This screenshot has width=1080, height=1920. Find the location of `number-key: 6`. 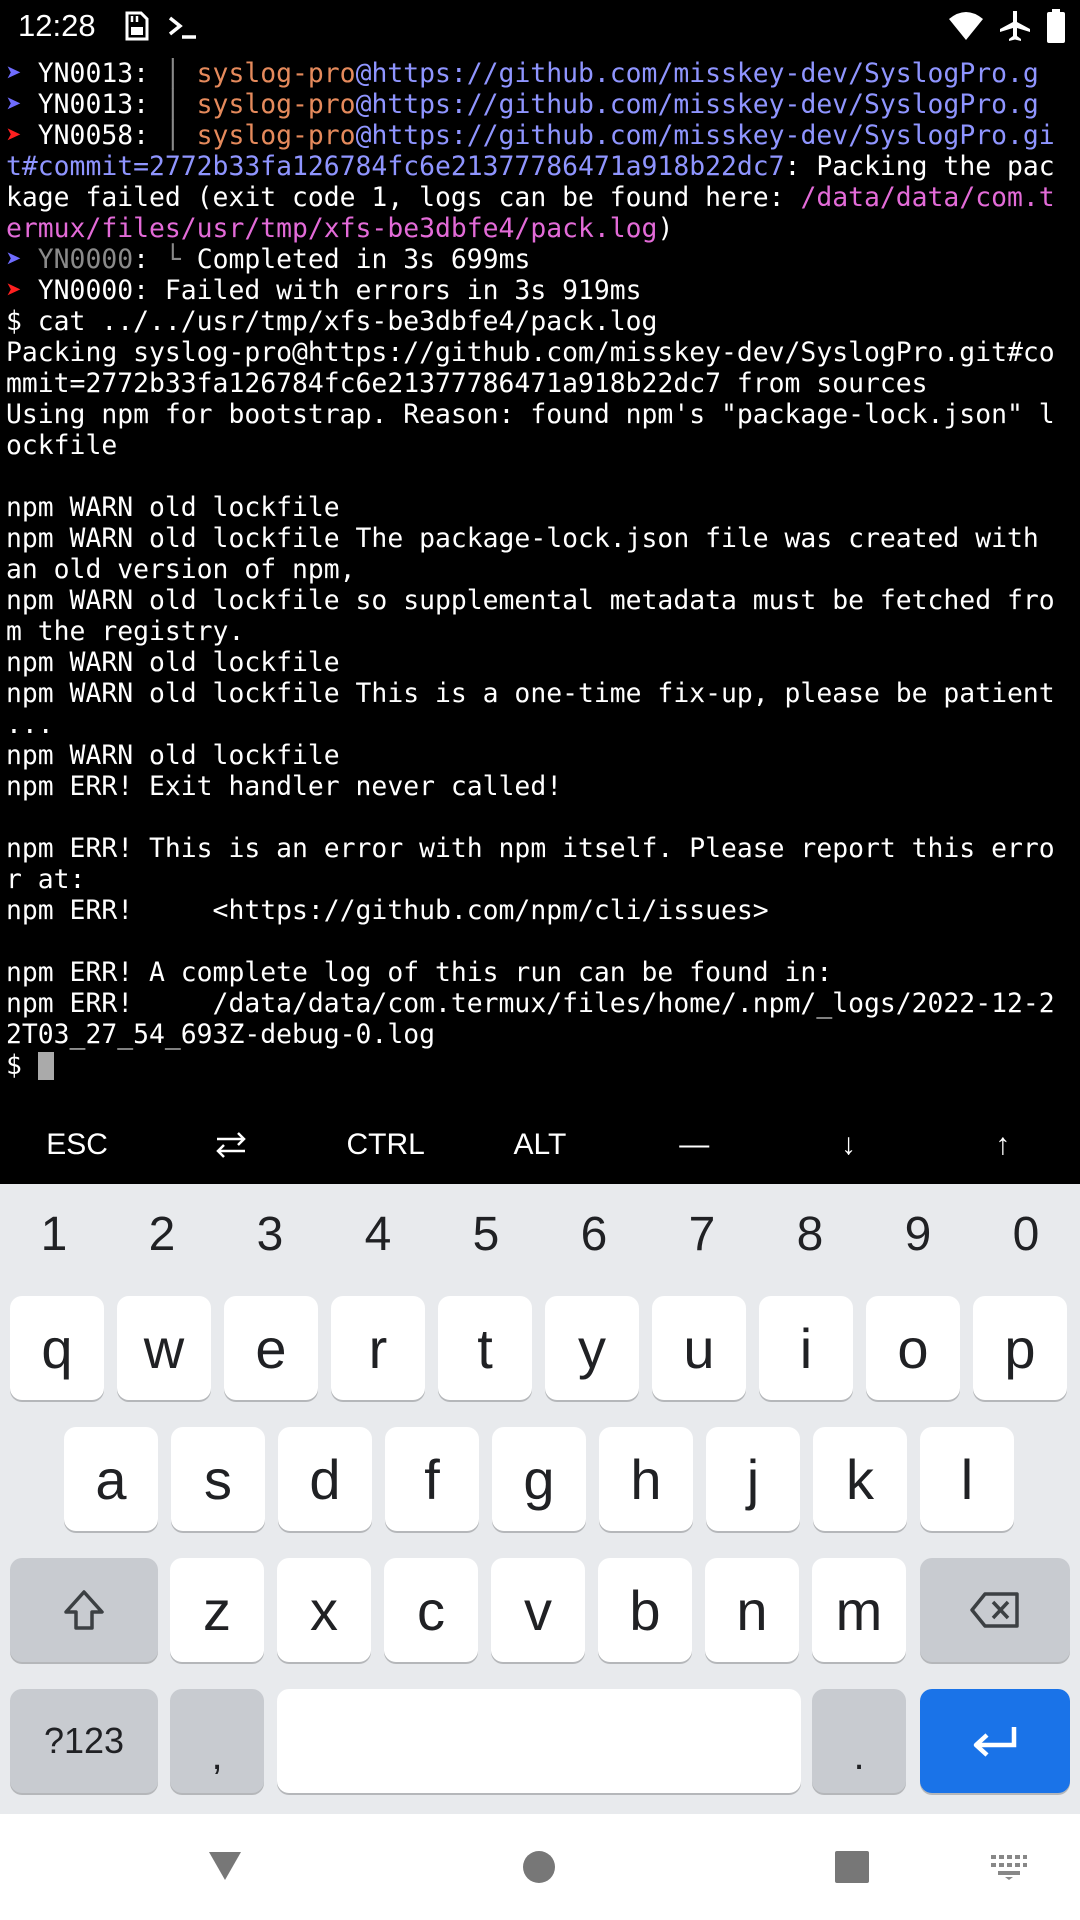

number-key: 6 is located at coordinates (594, 1234).